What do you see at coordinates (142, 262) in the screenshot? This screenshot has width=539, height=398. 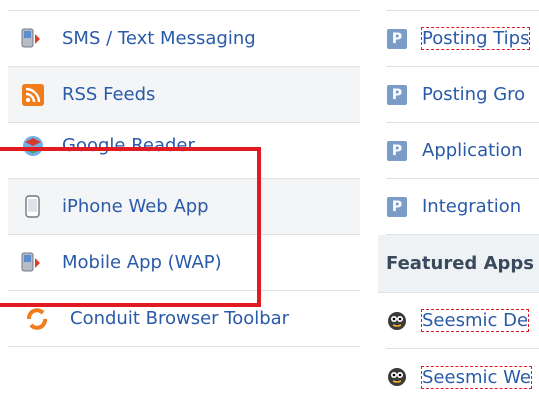 I see `list-item-label: Mobile App (WAP)` at bounding box center [142, 262].